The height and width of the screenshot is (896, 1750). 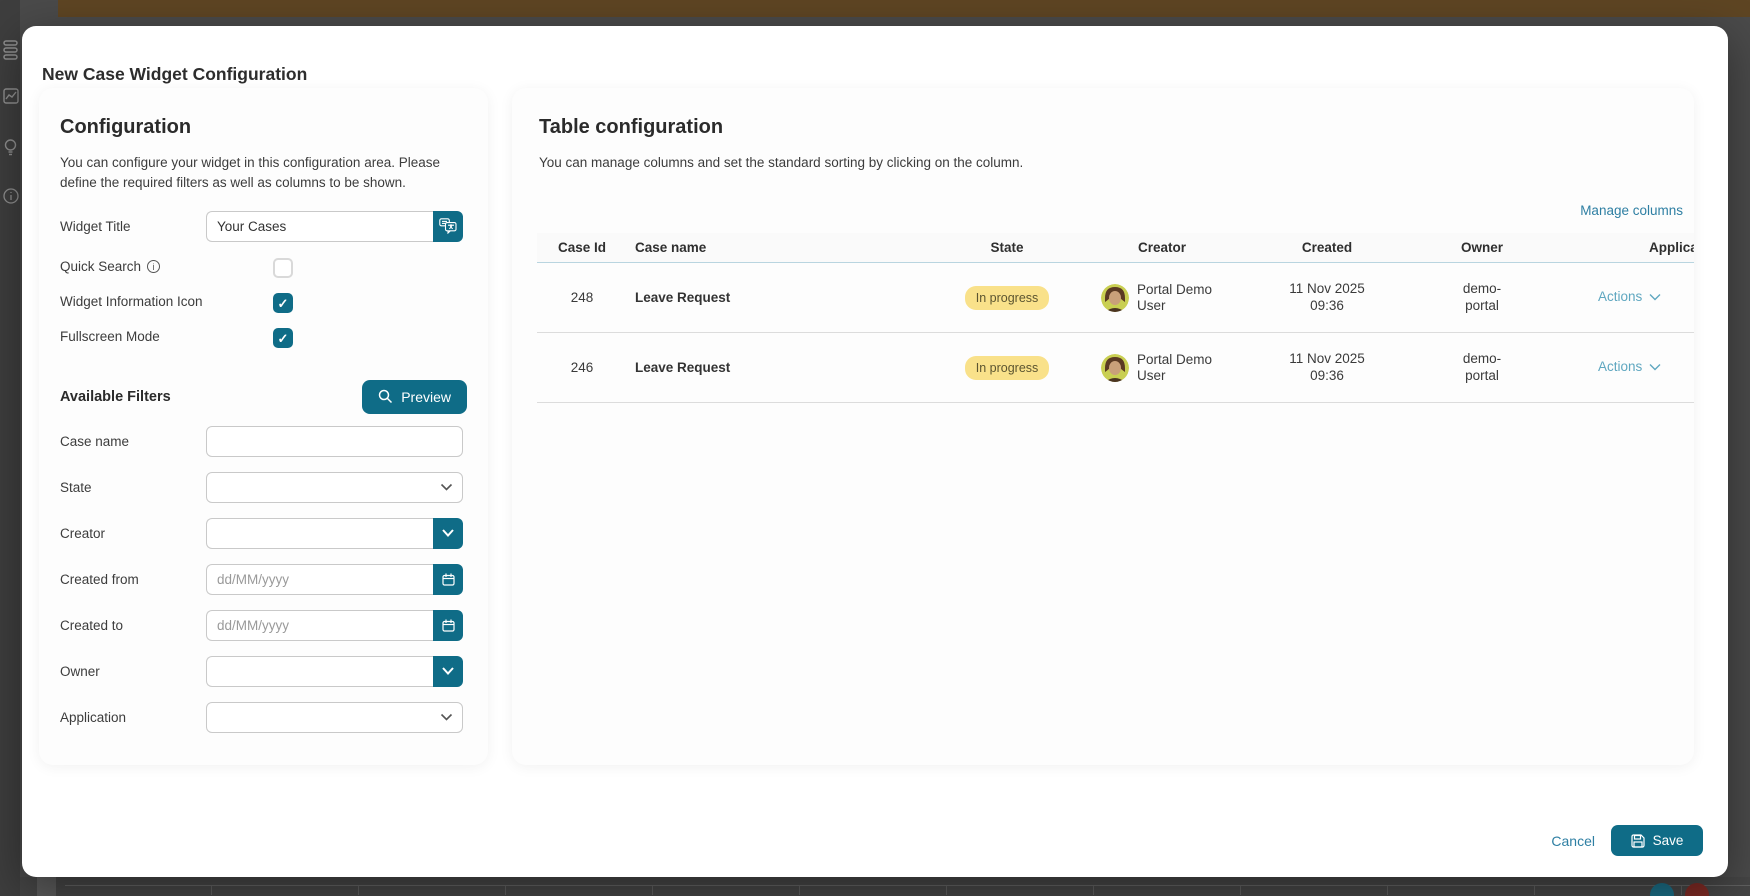 What do you see at coordinates (263, 267) in the screenshot?
I see `toggle-row: Quick Search i ✓` at bounding box center [263, 267].